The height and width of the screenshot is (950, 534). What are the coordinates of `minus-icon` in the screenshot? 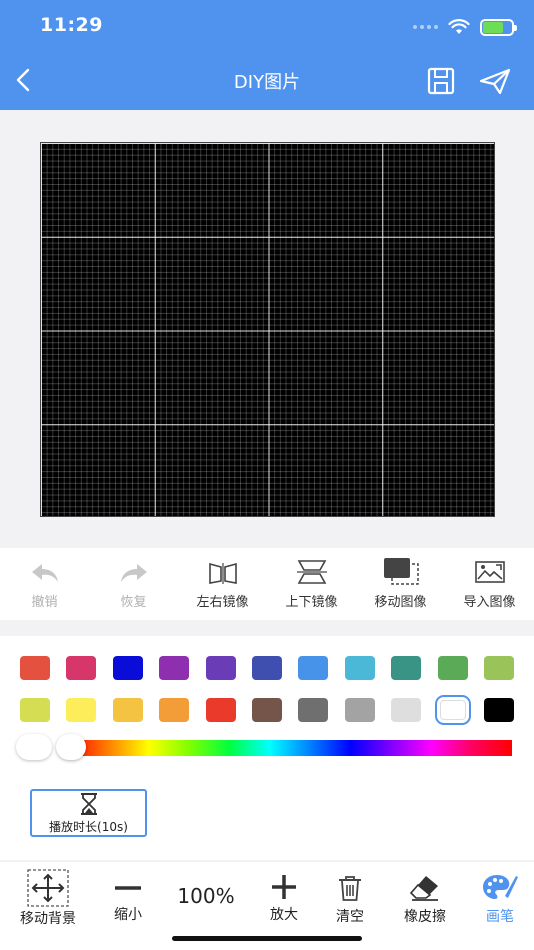 It's located at (128, 888).